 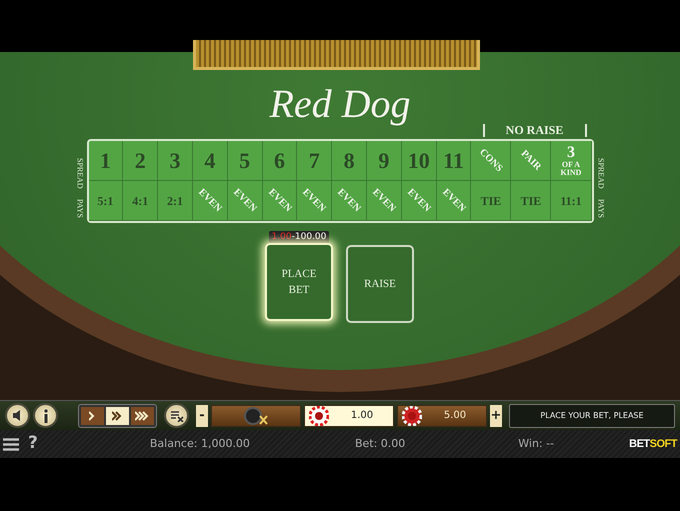 I want to click on message-display: PLACE YOUR BET, PLEASE, so click(x=592, y=416).